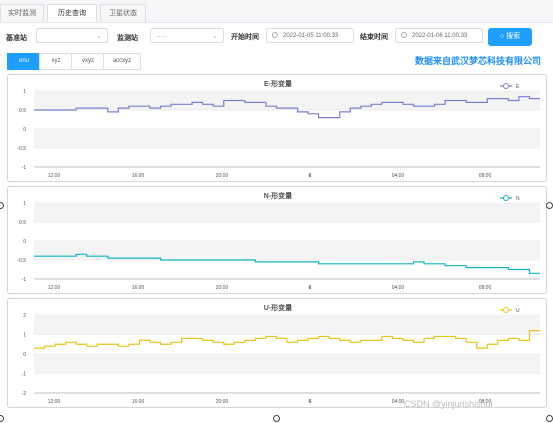 The image size is (553, 423). Describe the element at coordinates (278, 83) in the screenshot. I see `chart-title: E-形变量` at that location.